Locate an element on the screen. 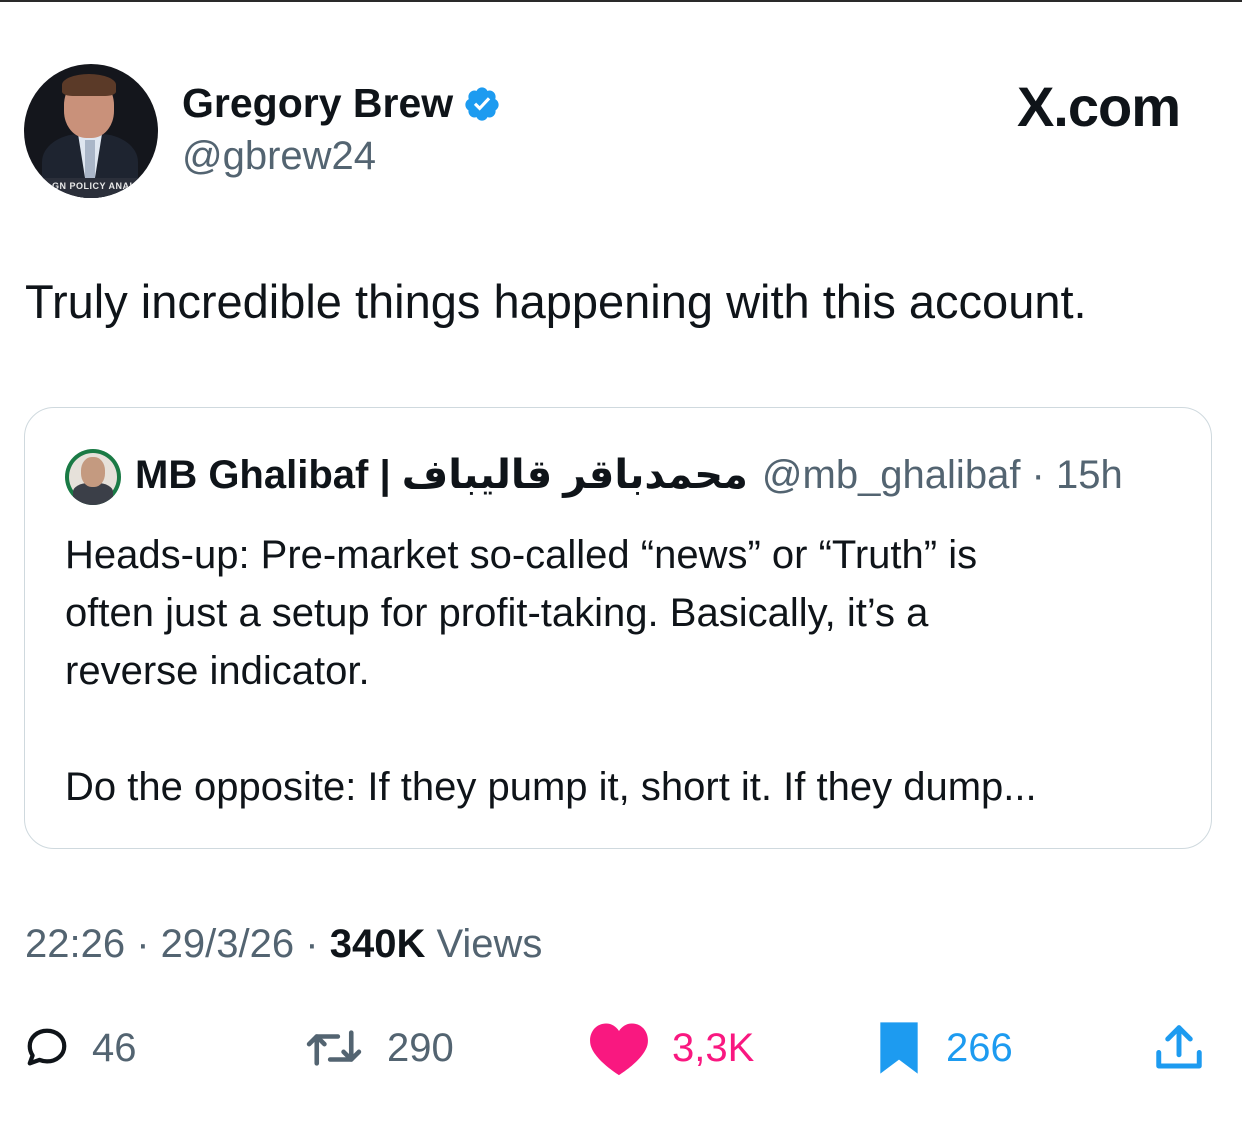  like-count: 3,3K is located at coordinates (713, 1047).